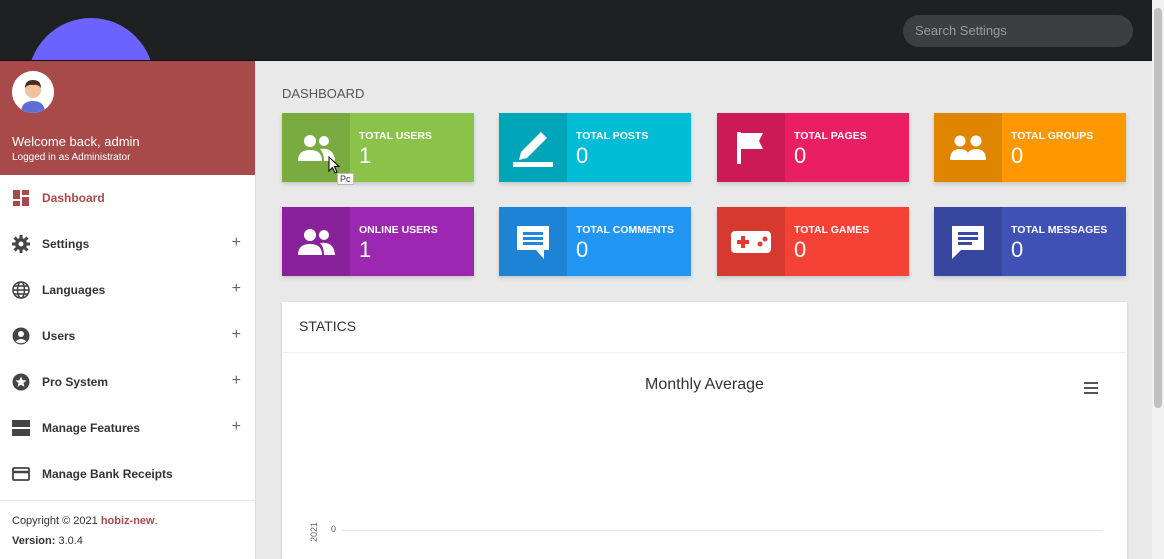 Image resolution: width=1164 pixels, height=559 pixels. I want to click on features-icon, so click(21, 428).